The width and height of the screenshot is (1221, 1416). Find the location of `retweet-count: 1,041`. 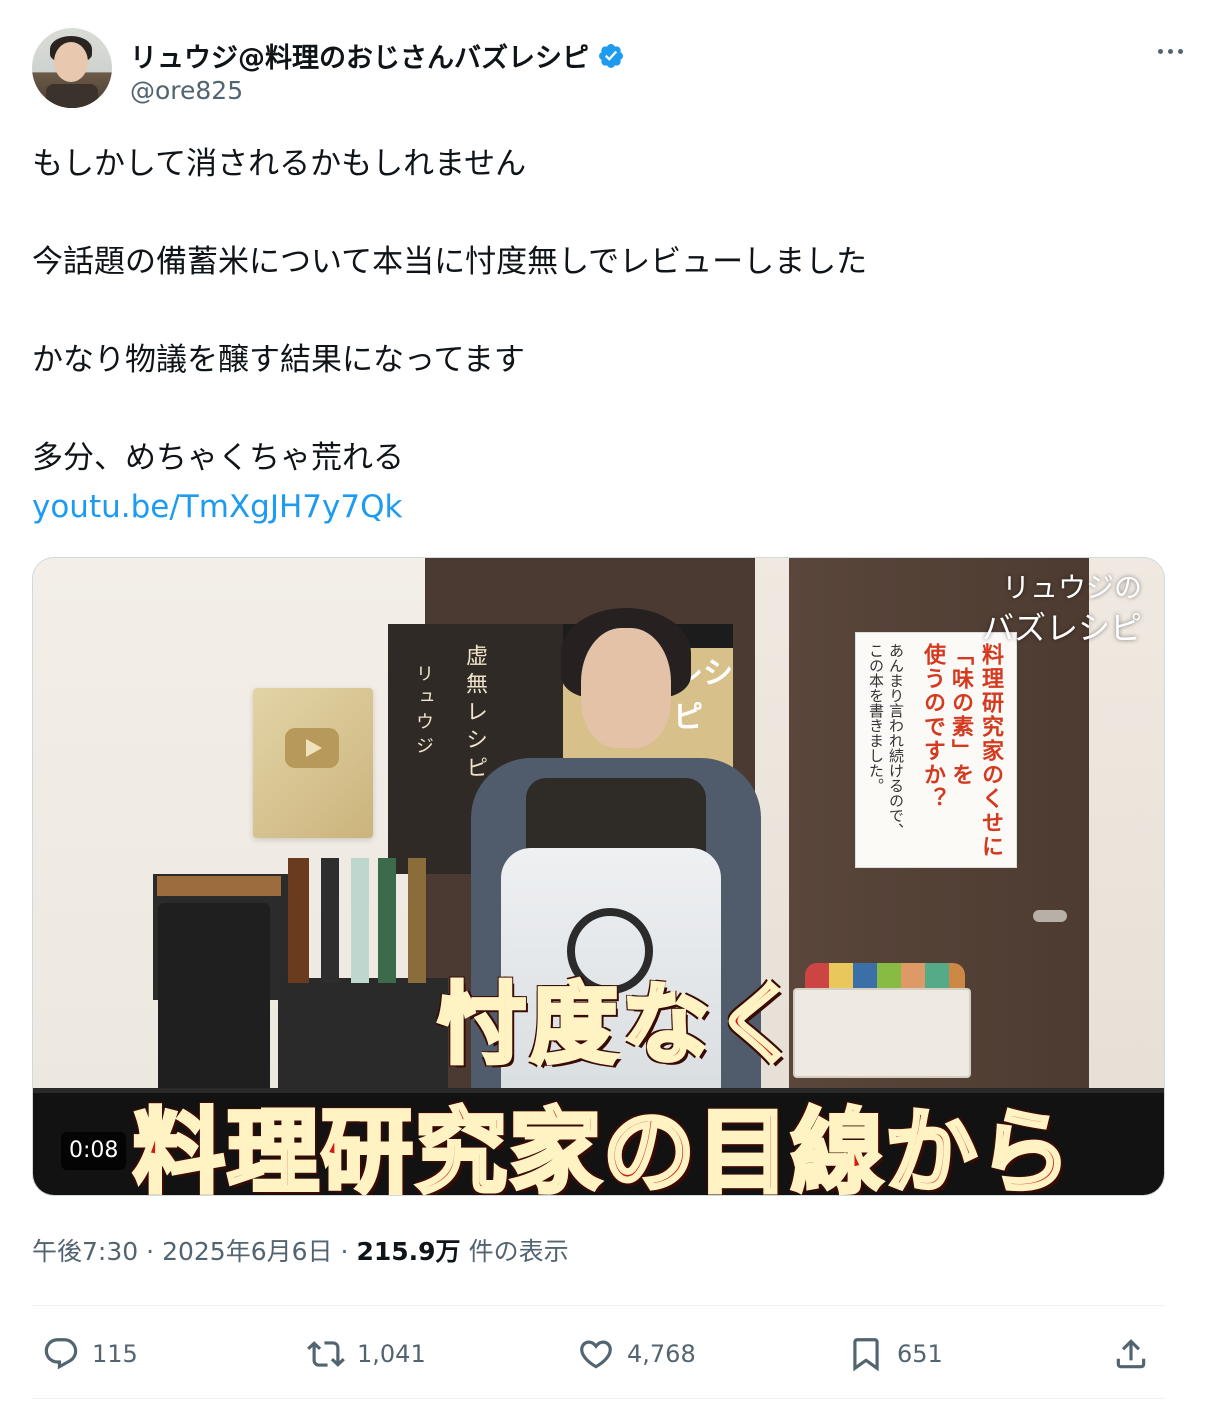

retweet-count: 1,041 is located at coordinates (391, 1354).